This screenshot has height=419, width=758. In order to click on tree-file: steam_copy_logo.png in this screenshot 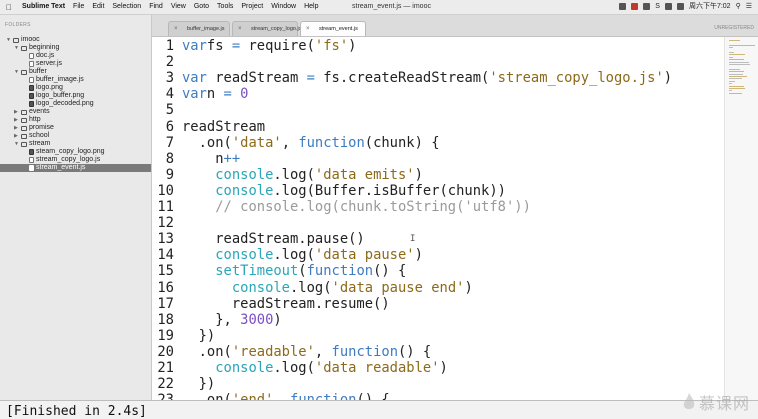, I will do `click(75, 152)`.